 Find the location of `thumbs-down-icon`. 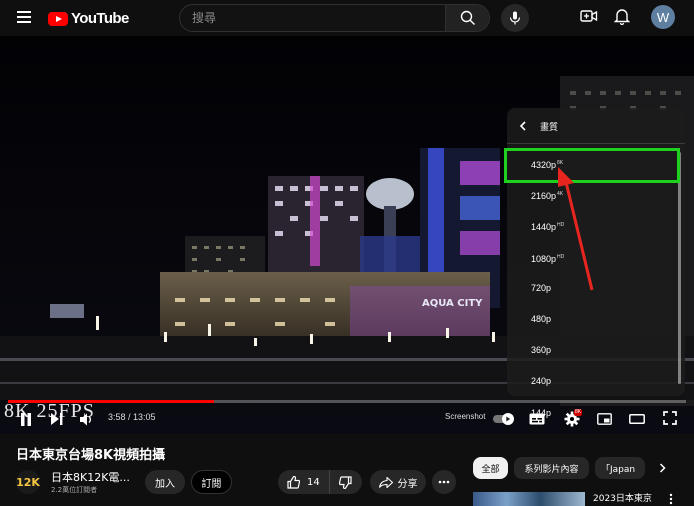

thumbs-down-icon is located at coordinates (345, 482).